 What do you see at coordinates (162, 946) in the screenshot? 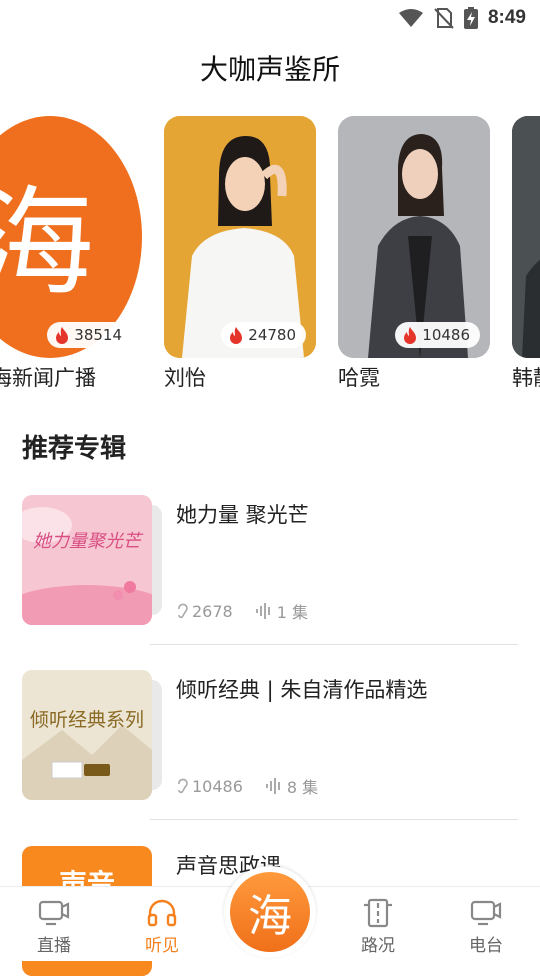
I see `tab-label: 听见` at bounding box center [162, 946].